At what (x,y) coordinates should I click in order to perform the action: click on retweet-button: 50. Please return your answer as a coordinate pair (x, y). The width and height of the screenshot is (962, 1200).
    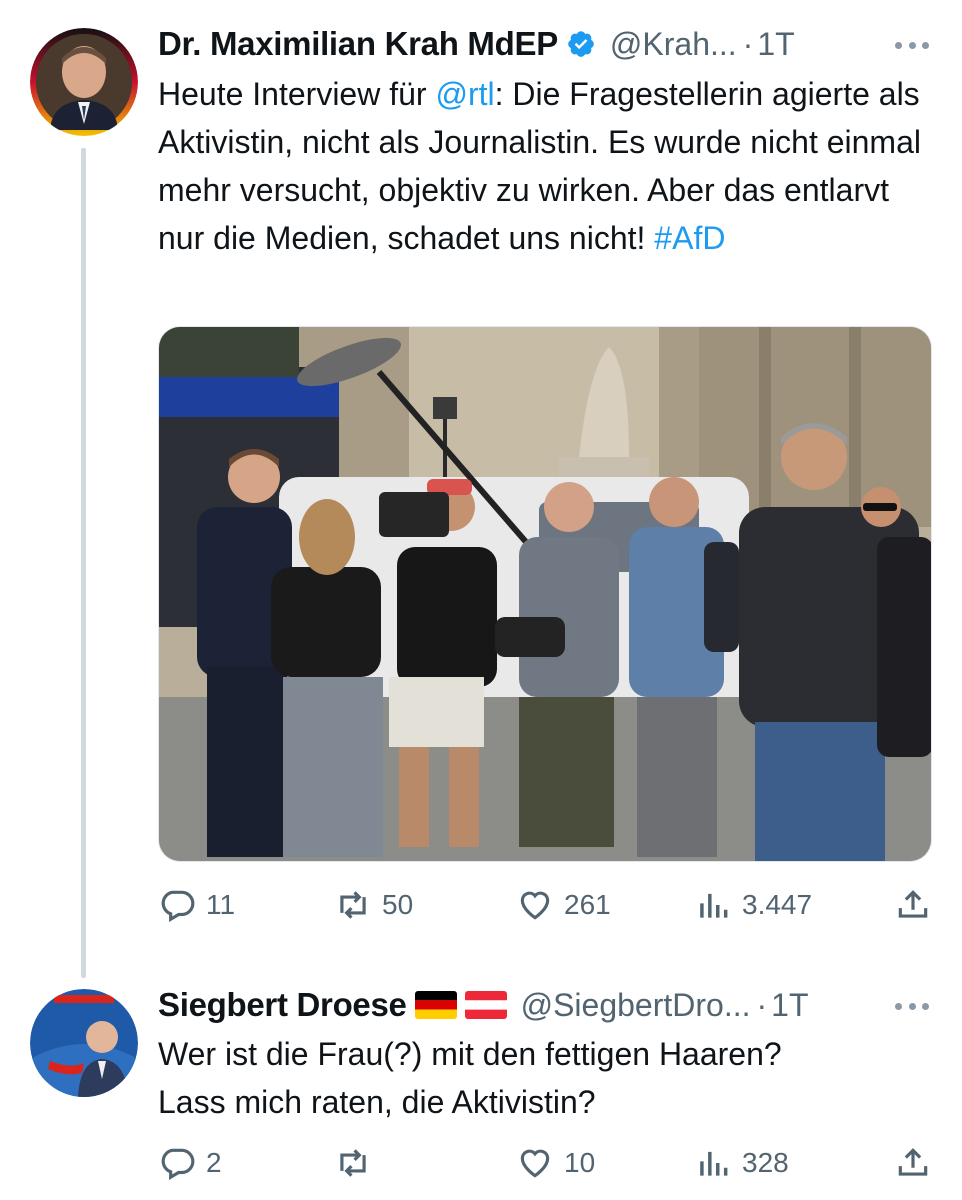
    Looking at the image, I should click on (373, 905).